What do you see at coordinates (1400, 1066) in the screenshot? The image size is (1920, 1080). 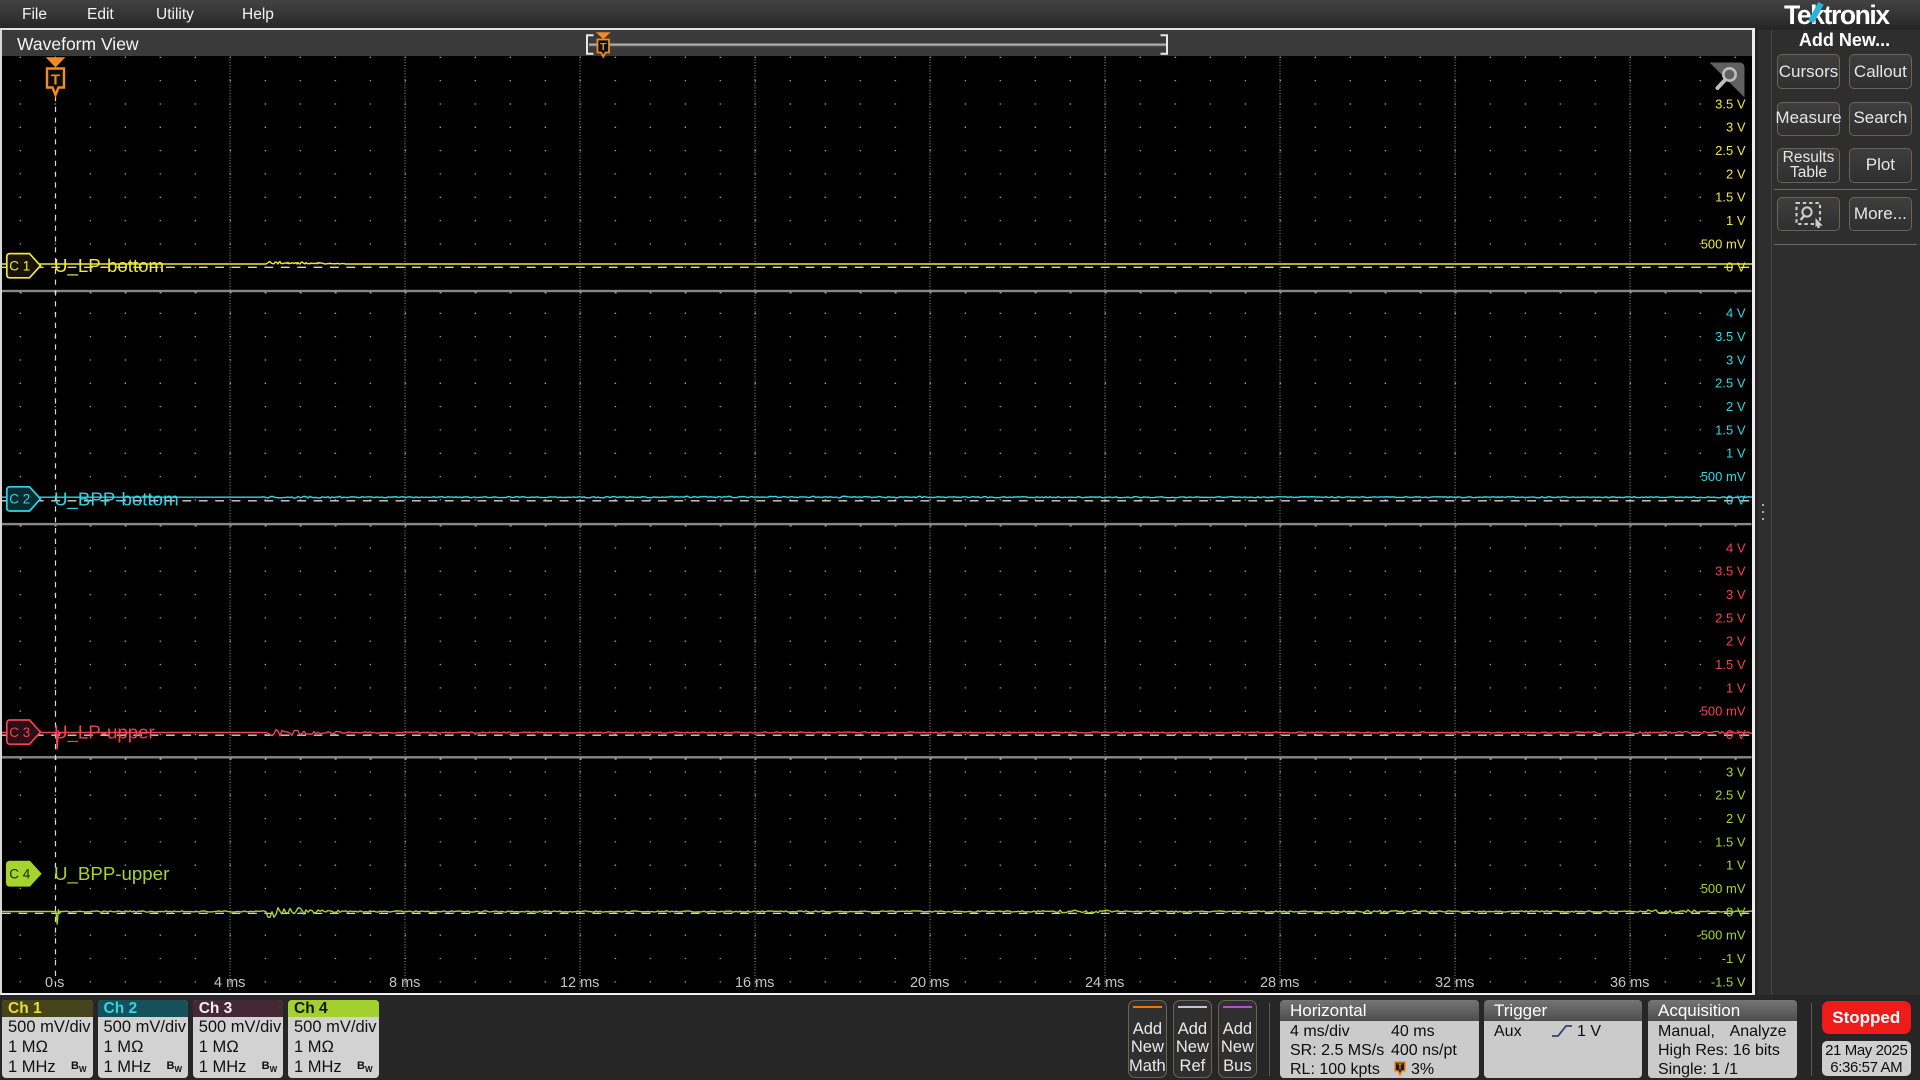 I see `svg-text: T` at bounding box center [1400, 1066].